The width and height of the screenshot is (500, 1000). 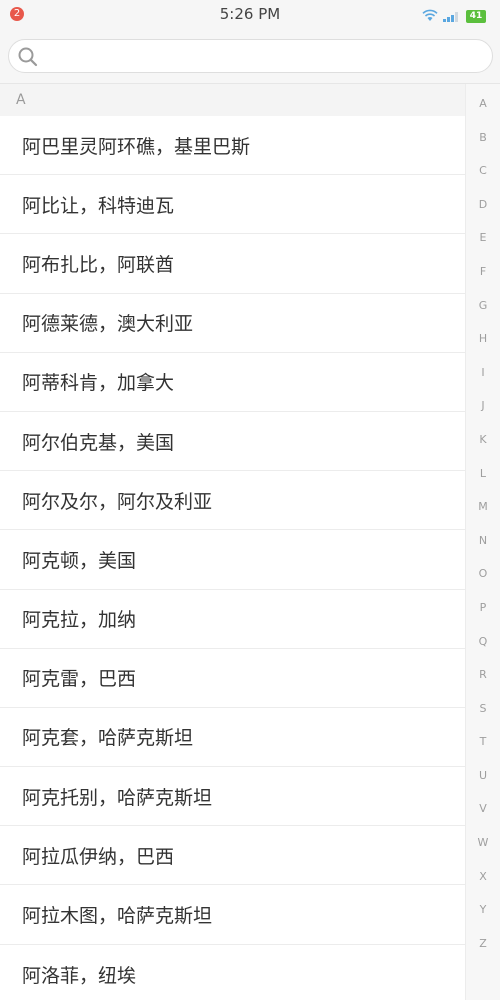 What do you see at coordinates (232, 100) in the screenshot?
I see `section-header-a: A` at bounding box center [232, 100].